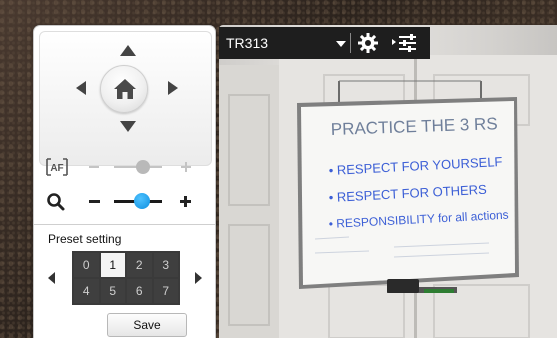 Image resolution: width=557 pixels, height=338 pixels. Describe the element at coordinates (86, 265) in the screenshot. I see `preset-slot-0: 0` at that location.